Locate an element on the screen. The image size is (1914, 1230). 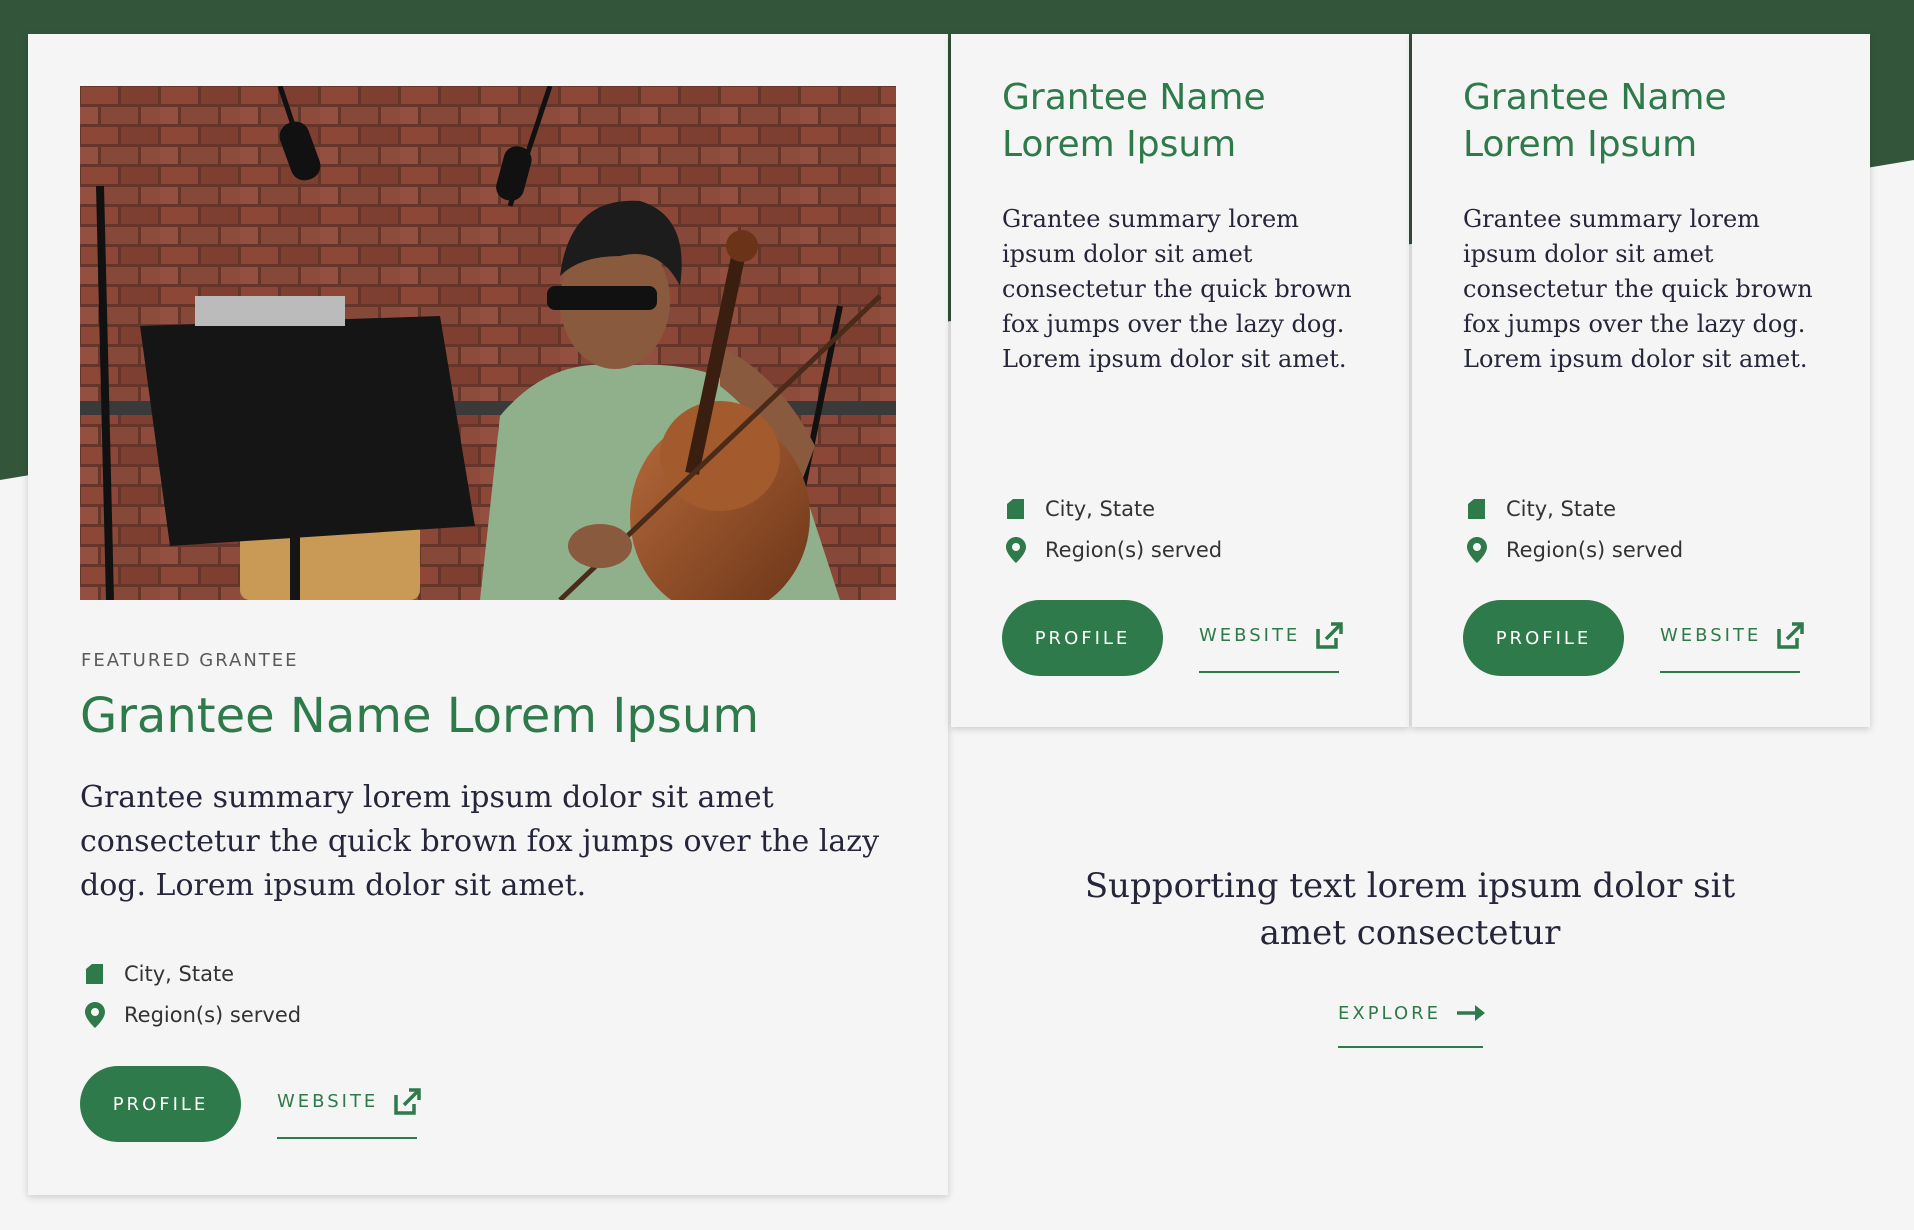
featured-website-link: WEBSITE is located at coordinates (349, 1102).